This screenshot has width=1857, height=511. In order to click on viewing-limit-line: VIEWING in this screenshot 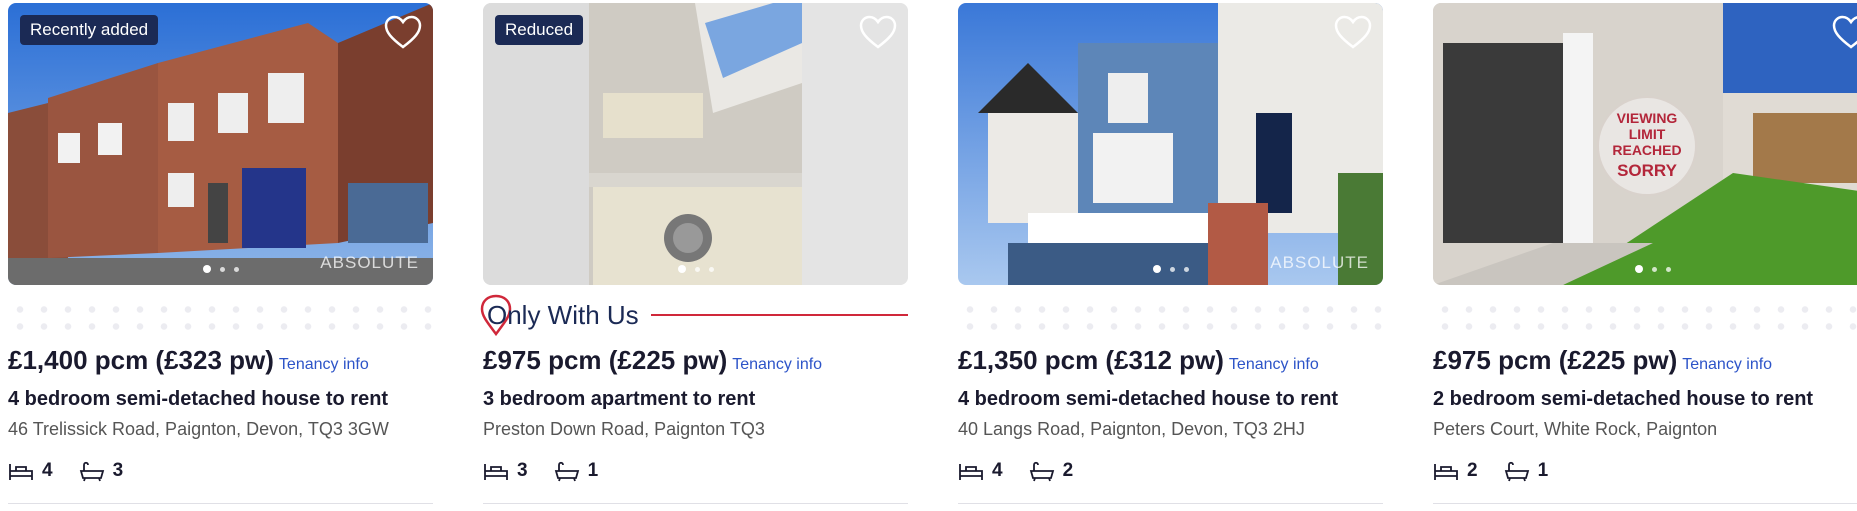, I will do `click(1647, 118)`.